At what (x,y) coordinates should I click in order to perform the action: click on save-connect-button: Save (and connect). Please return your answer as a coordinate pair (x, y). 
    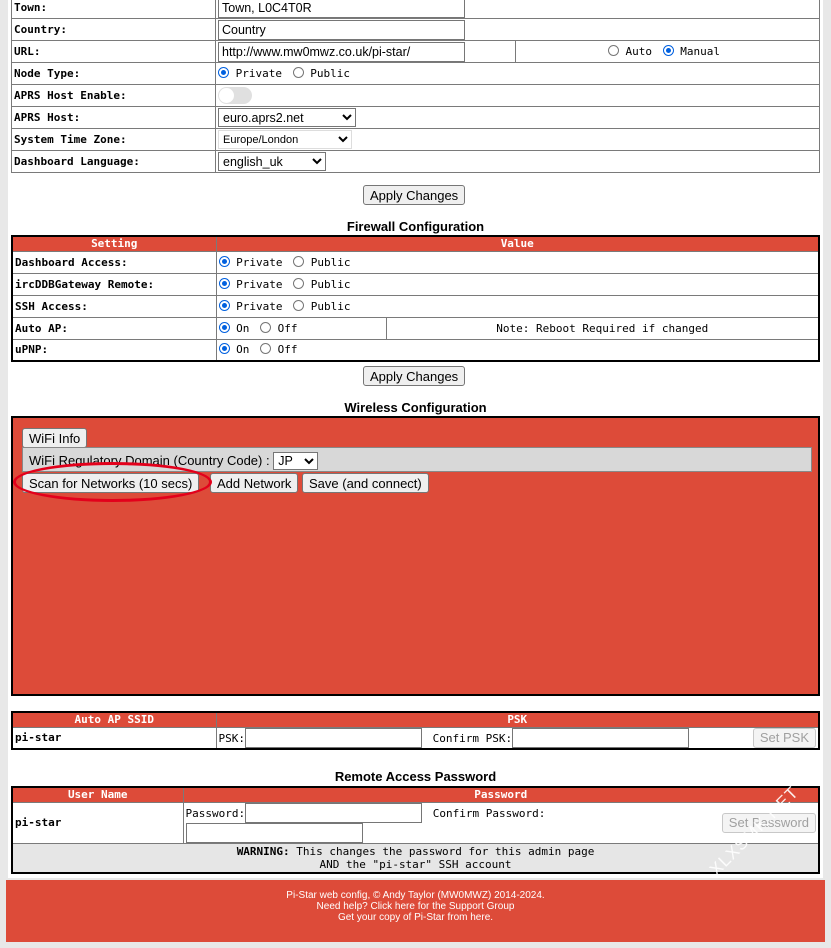
    Looking at the image, I should click on (365, 483).